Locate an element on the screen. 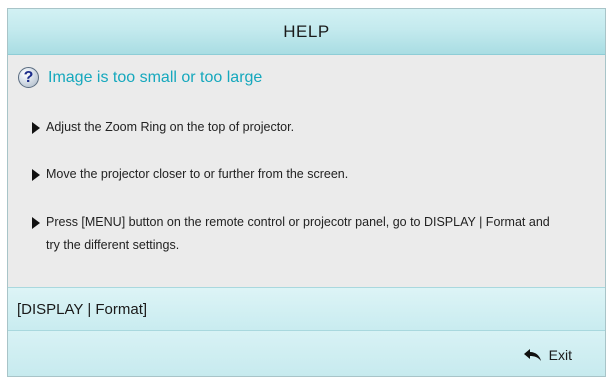 Image resolution: width=613 pixels, height=378 pixels. header-title: HELP is located at coordinates (306, 31).